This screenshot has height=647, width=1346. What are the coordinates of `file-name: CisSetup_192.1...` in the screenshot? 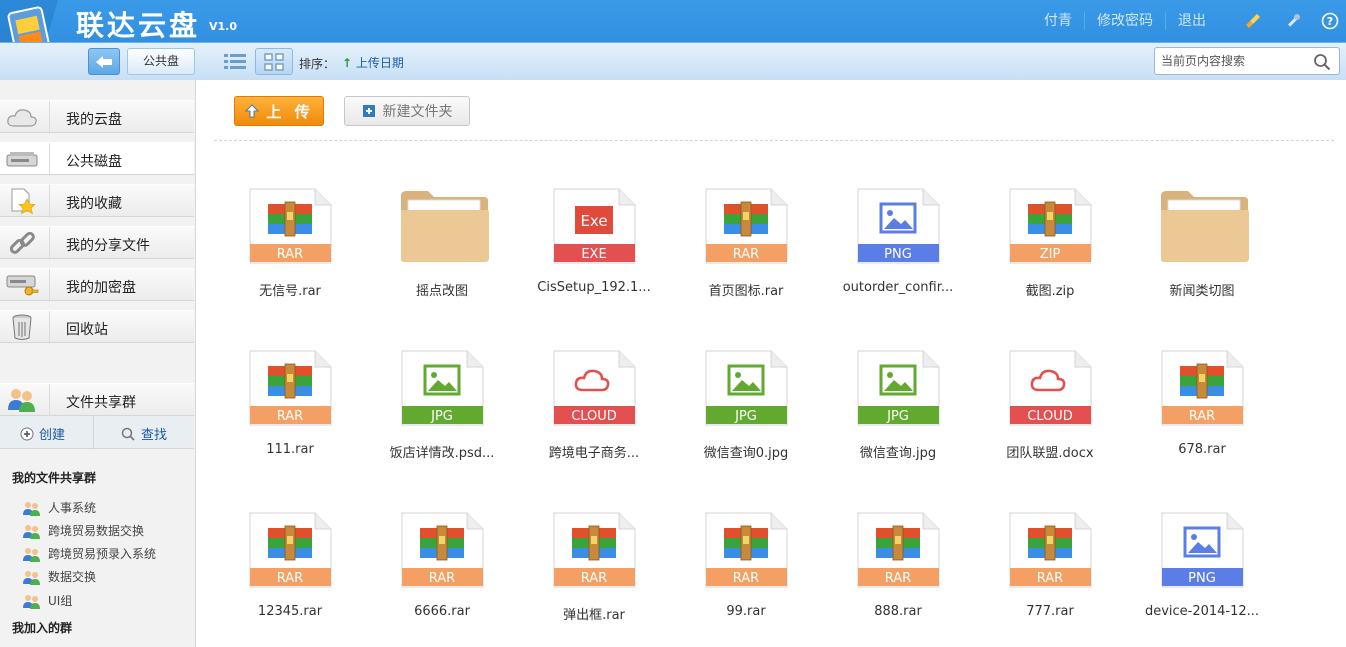 It's located at (594, 287).